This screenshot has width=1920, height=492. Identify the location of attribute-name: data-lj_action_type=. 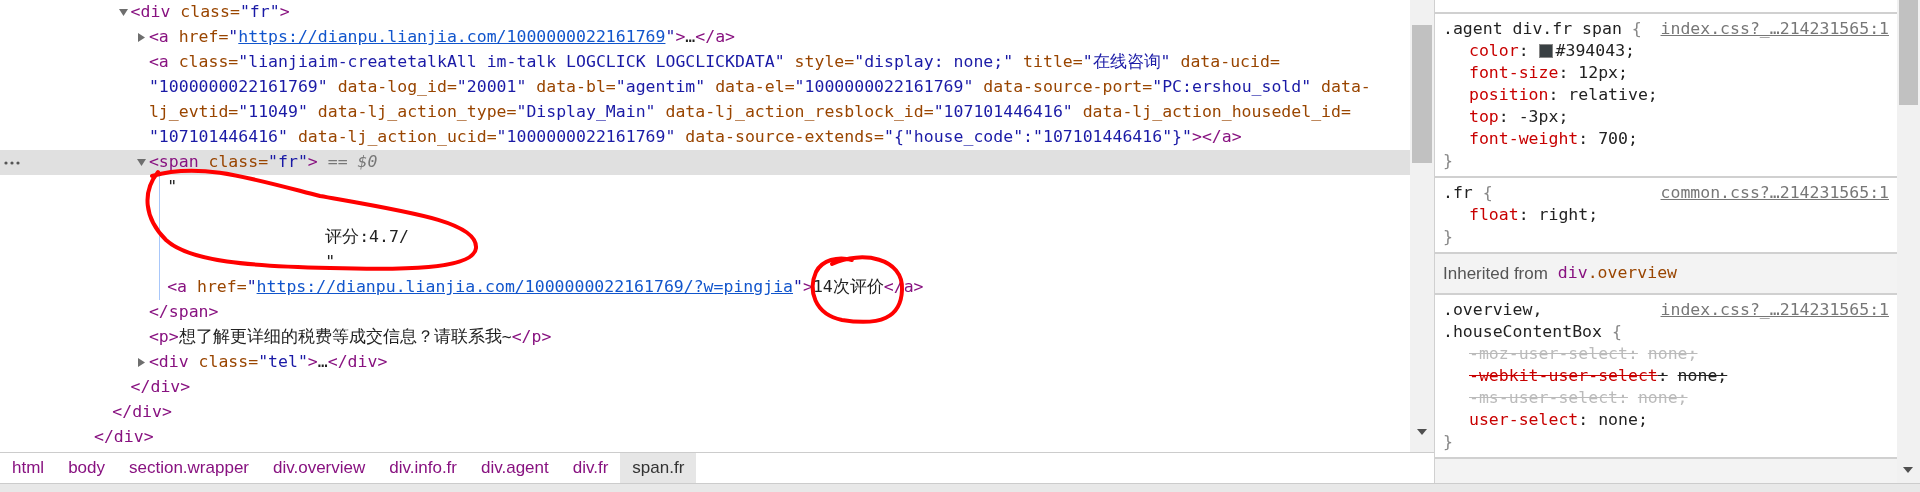
(417, 112).